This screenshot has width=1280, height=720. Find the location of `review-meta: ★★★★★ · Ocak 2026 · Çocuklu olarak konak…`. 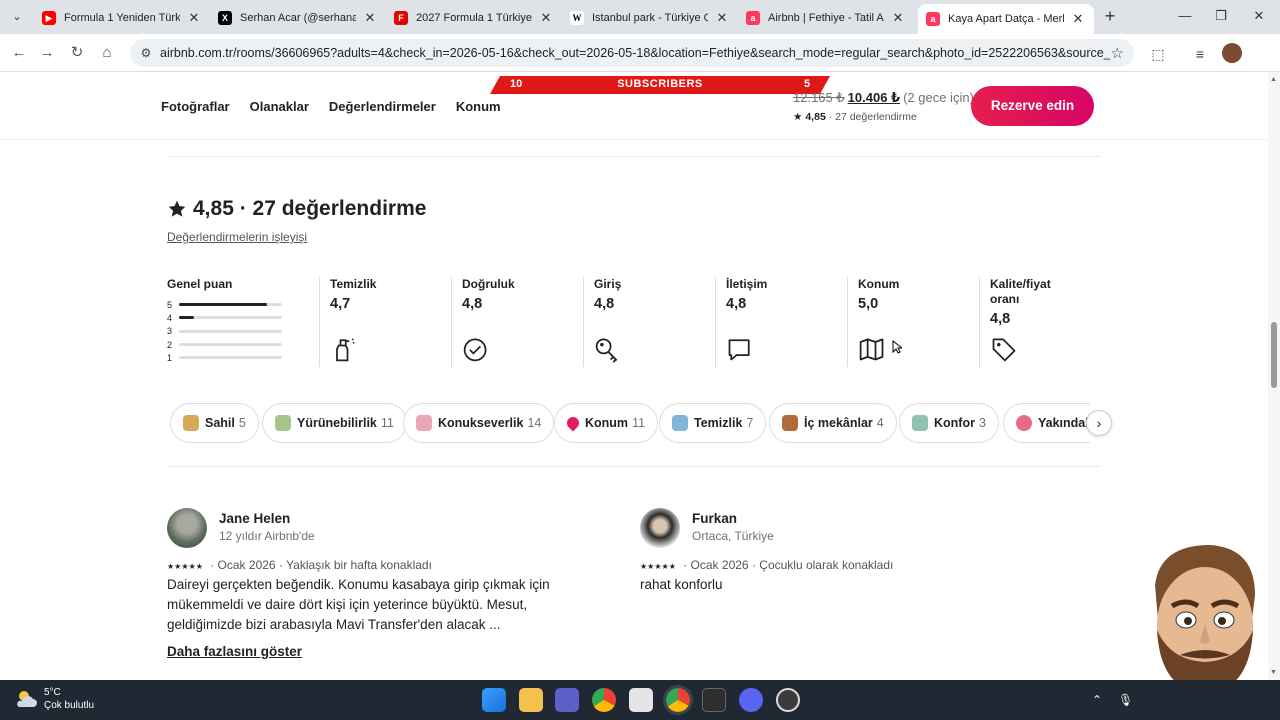

review-meta: ★★★★★ · Ocak 2026 · Çocuklu olarak konak… is located at coordinates (767, 565).